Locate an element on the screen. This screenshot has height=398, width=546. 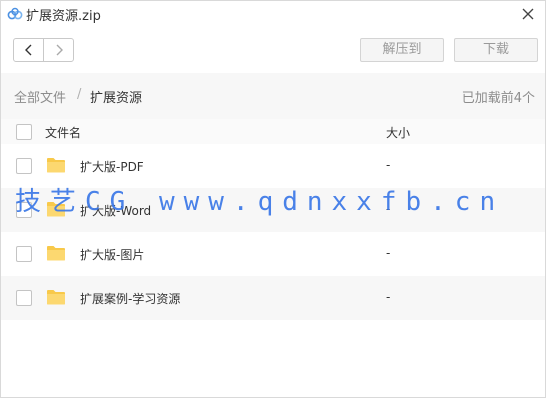
toolbar: 解压到 下载 is located at coordinates (273, 51).